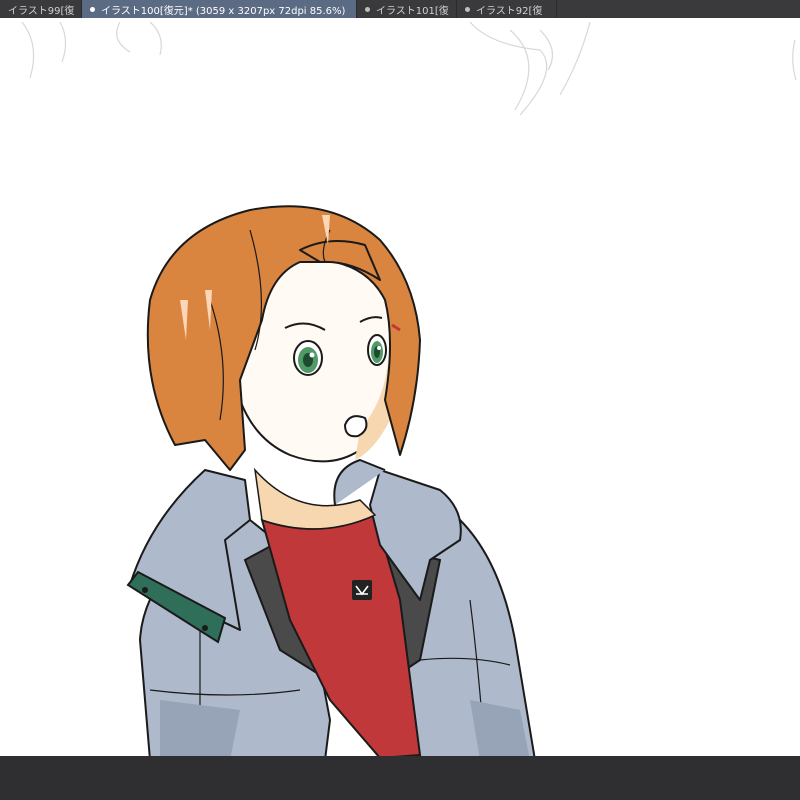  What do you see at coordinates (509, 11) in the screenshot?
I see `tab-label: イラスト92[復` at bounding box center [509, 11].